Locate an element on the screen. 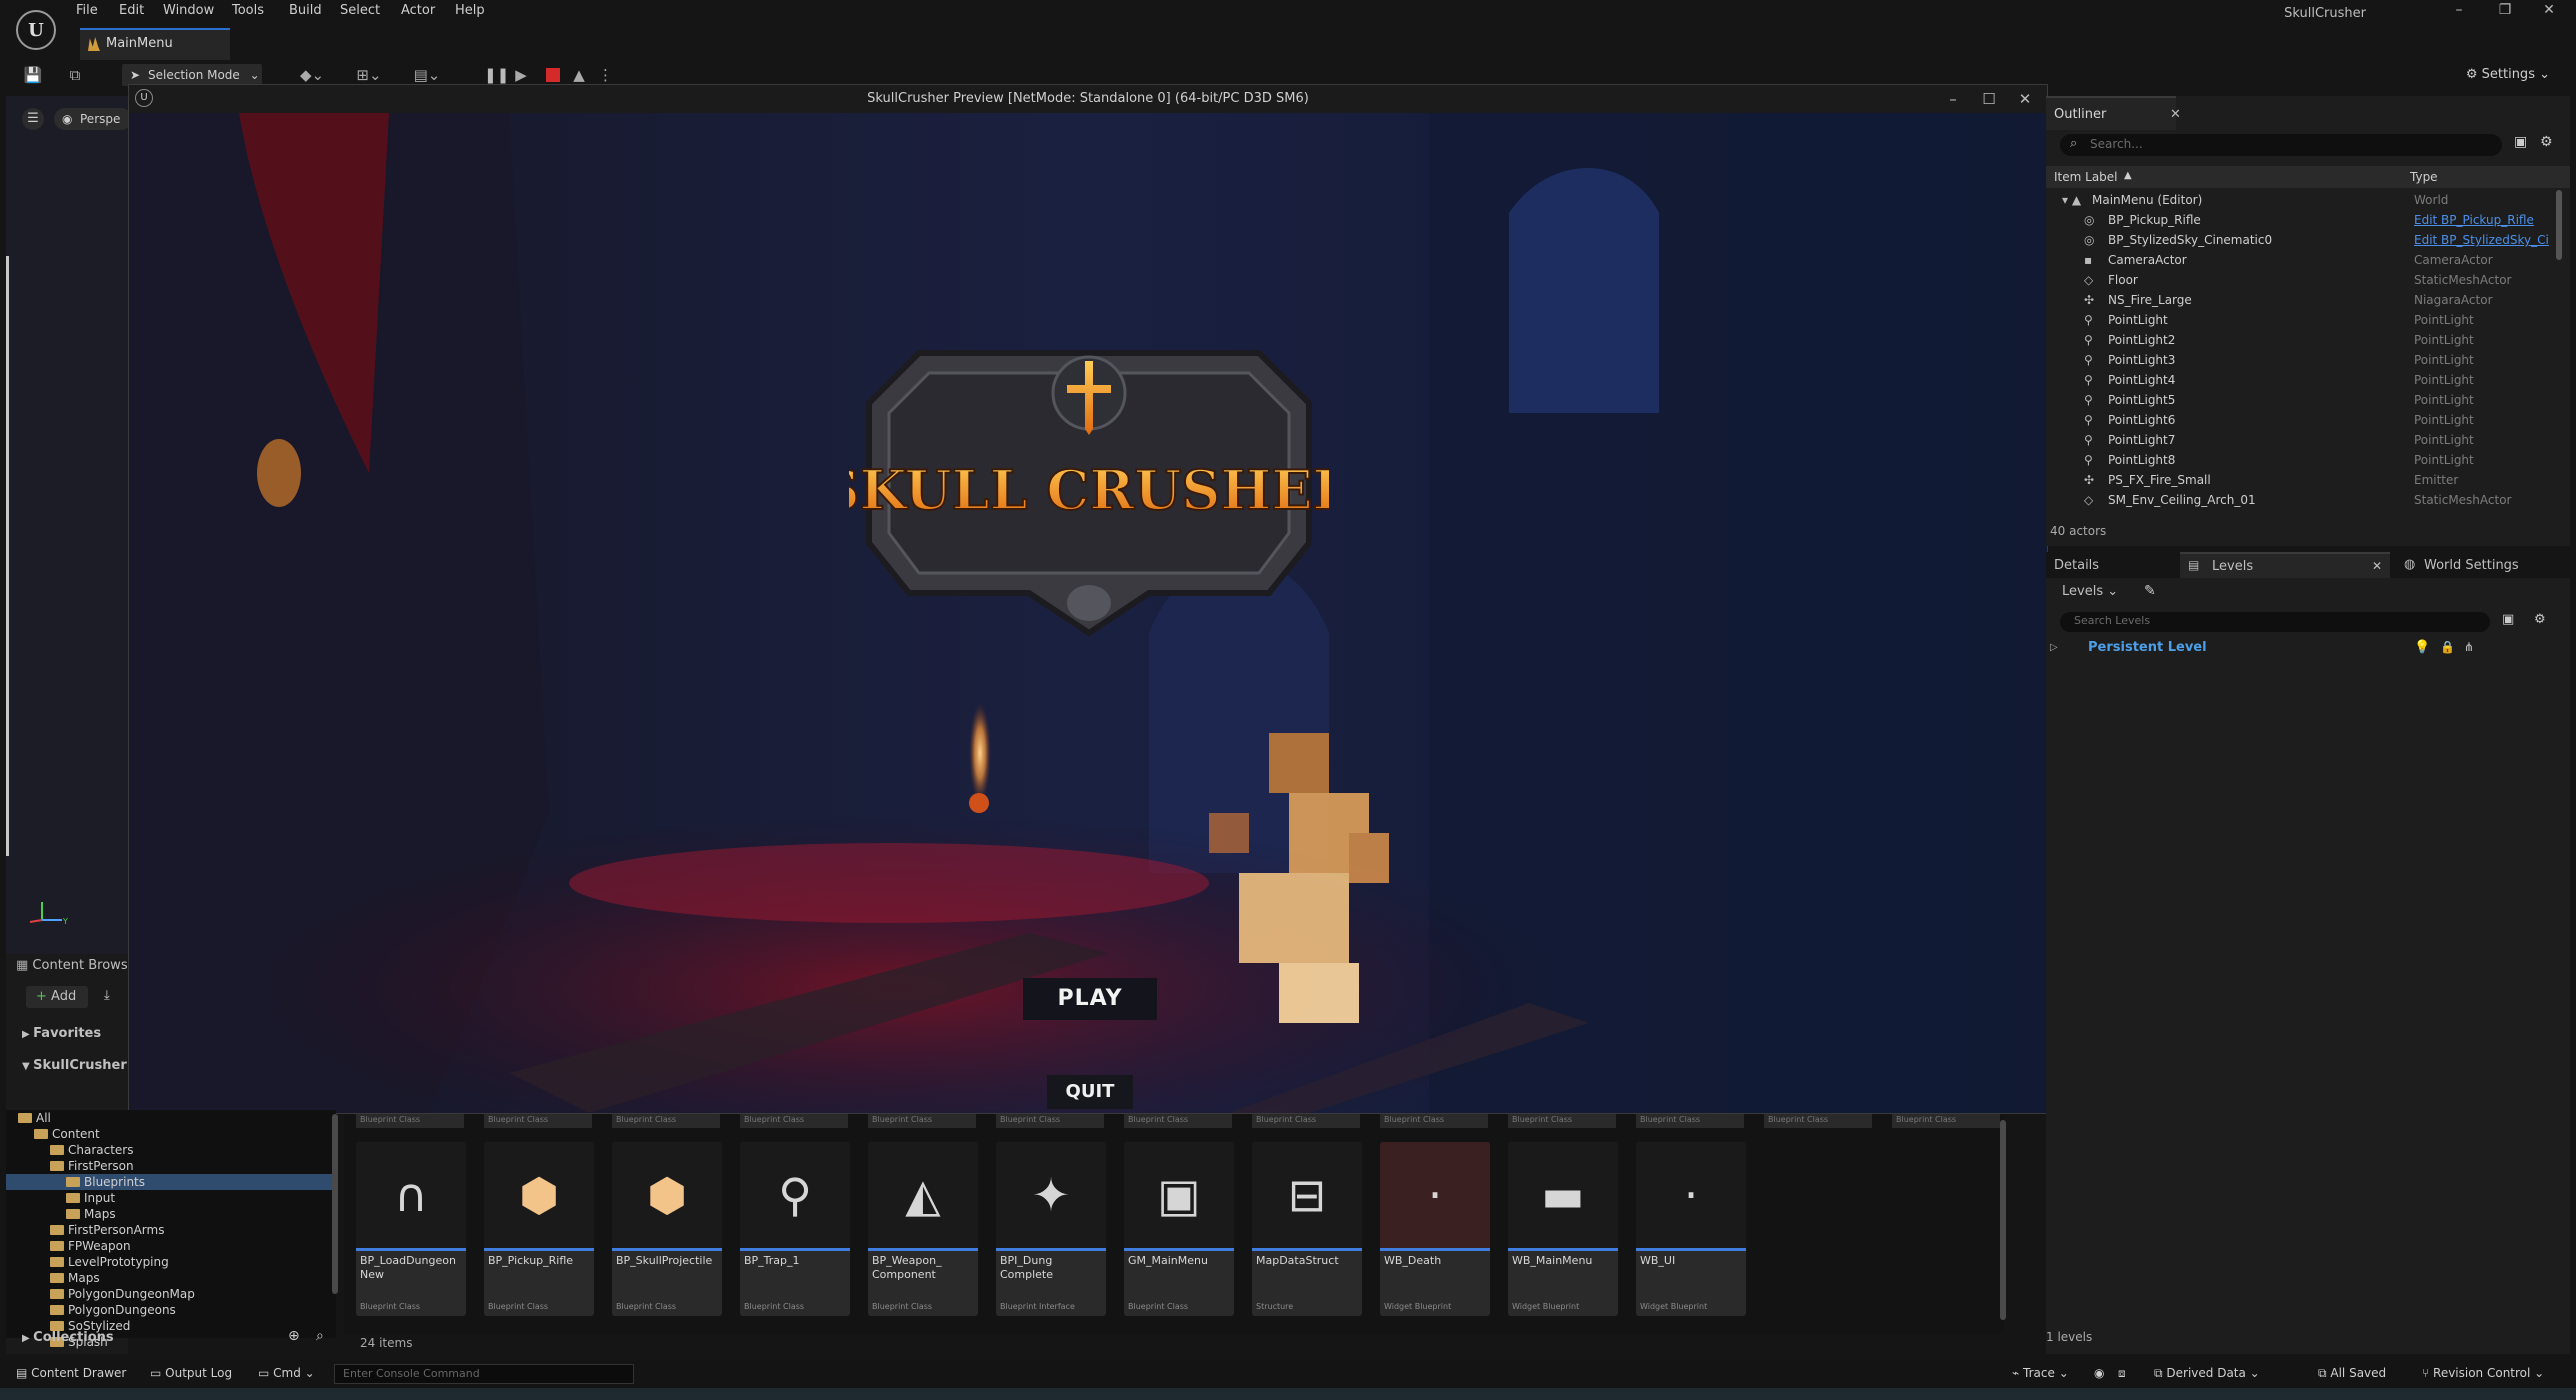 This screenshot has width=2576, height=1400. outliner-row: ⚲ PointLight PointLight is located at coordinates (2301, 320).